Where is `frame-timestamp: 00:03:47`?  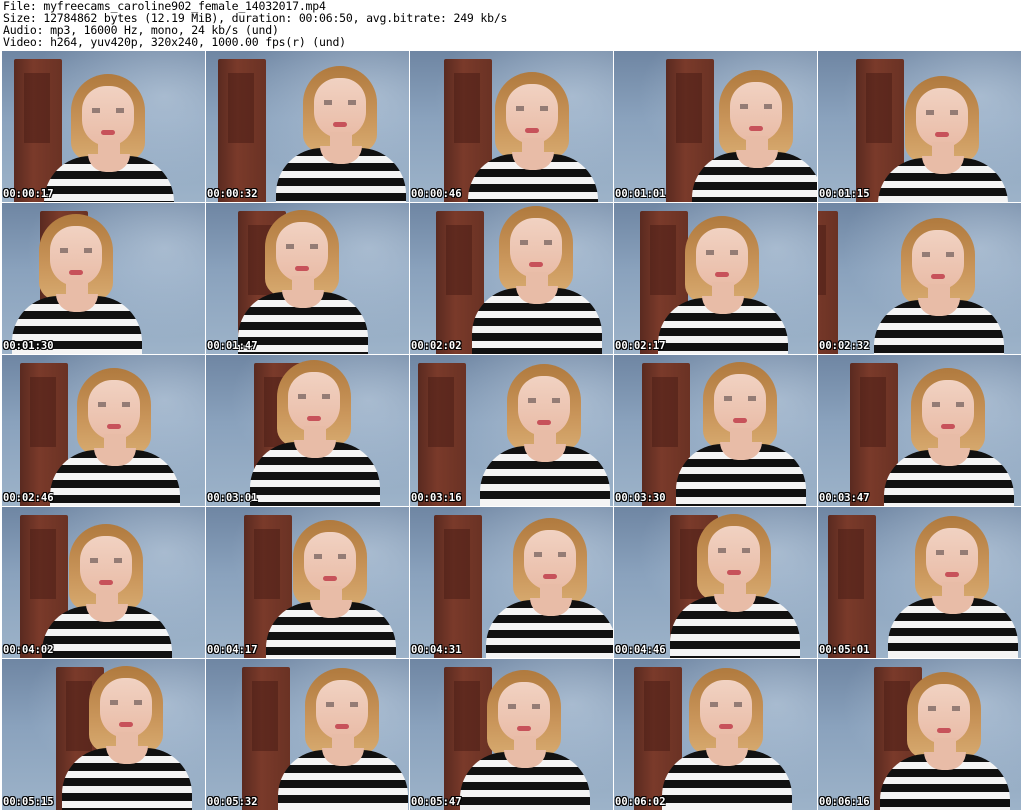
frame-timestamp: 00:03:47 is located at coordinates (844, 498).